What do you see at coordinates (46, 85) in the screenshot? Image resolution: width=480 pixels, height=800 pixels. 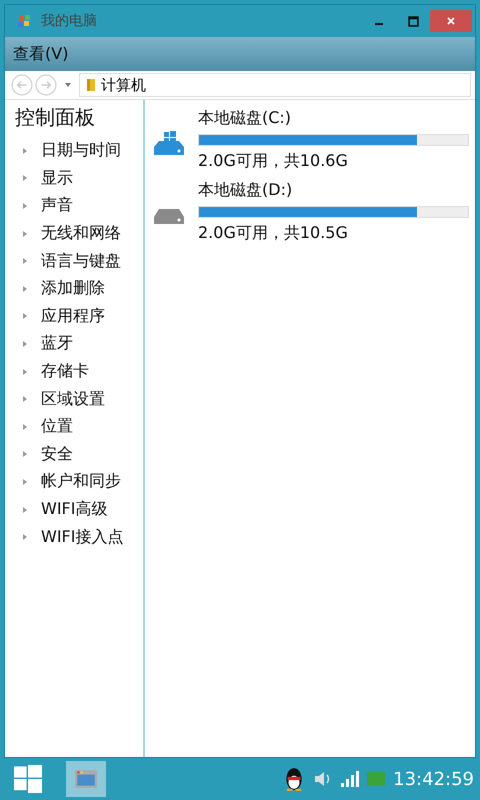 I see `forward-icon` at bounding box center [46, 85].